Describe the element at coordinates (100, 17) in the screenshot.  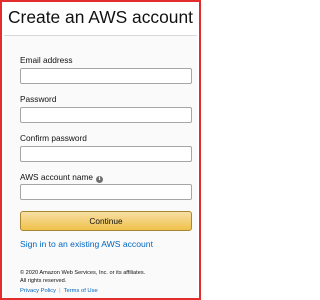
I see `page-title: Create an AWS account` at that location.